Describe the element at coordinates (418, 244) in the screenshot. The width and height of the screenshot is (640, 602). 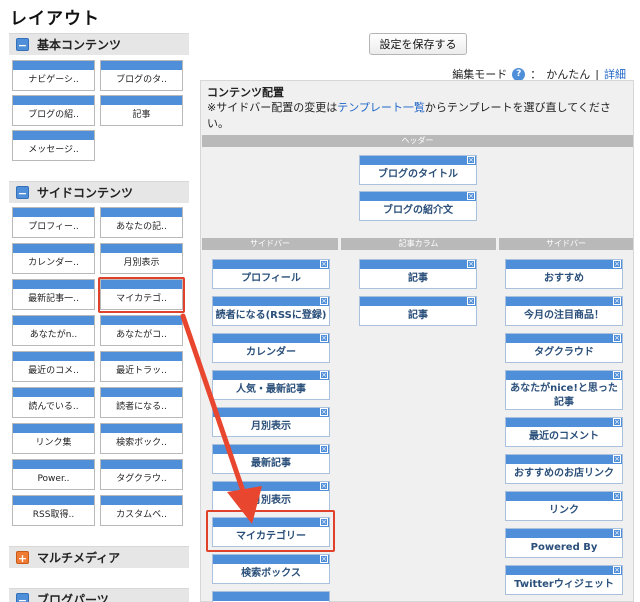
I see `article-column-label: 記事カラム` at that location.